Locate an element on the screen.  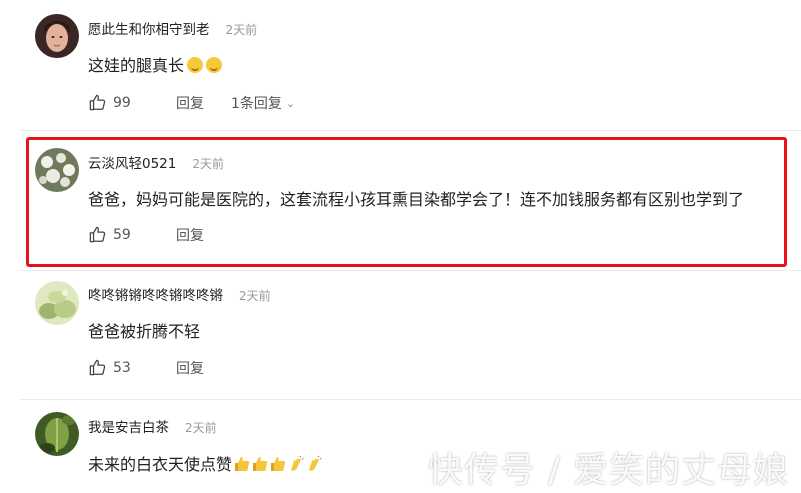
like-count: 53 is located at coordinates (122, 367).